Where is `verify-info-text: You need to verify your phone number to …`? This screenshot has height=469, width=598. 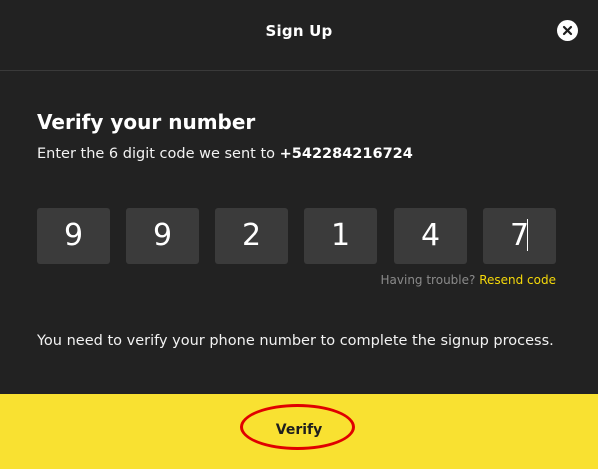 verify-info-text: You need to verify your phone number to … is located at coordinates (295, 341).